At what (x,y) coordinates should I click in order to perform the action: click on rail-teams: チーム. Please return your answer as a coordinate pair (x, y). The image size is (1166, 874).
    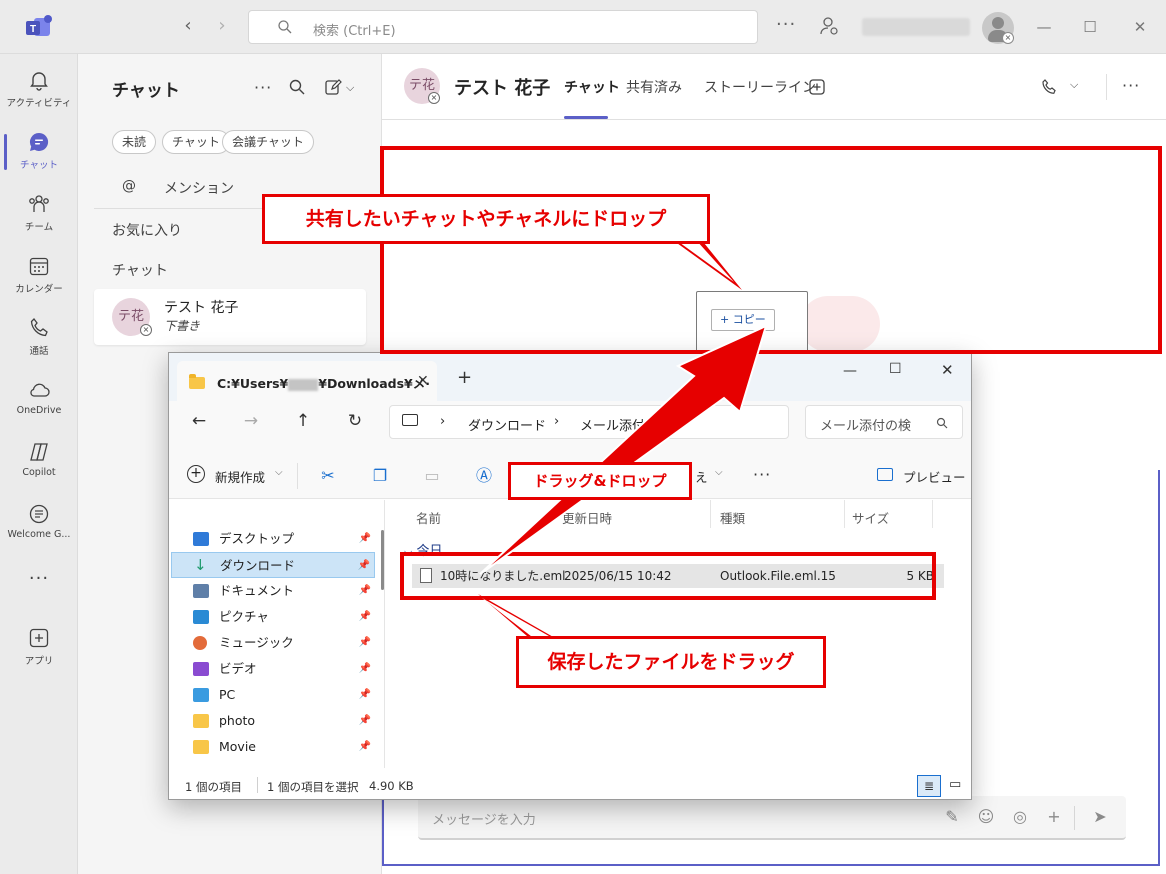
    Looking at the image, I should click on (39, 212).